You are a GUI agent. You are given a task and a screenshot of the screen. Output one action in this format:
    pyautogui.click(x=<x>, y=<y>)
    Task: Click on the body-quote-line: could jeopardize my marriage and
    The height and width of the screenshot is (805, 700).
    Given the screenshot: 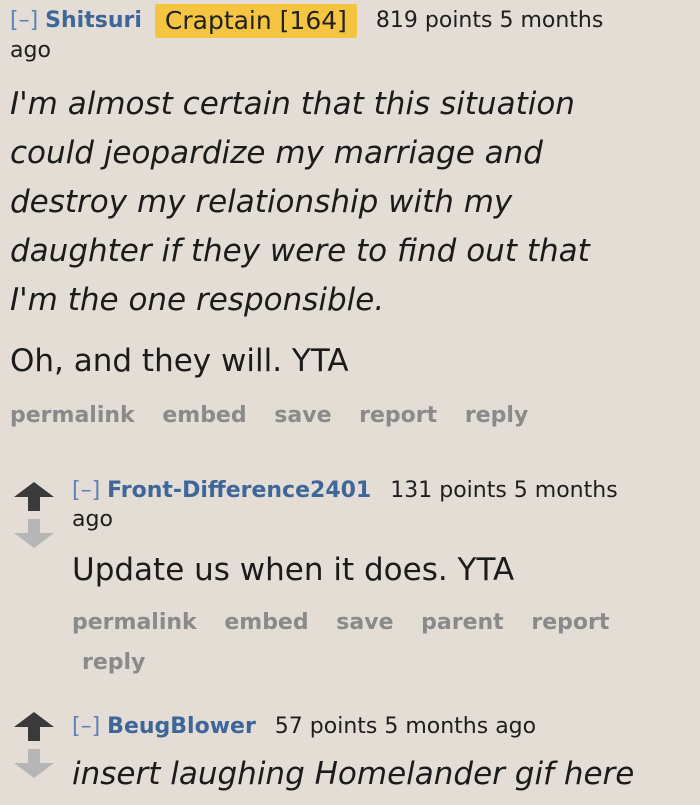 What is the action you would take?
    pyautogui.click(x=276, y=153)
    